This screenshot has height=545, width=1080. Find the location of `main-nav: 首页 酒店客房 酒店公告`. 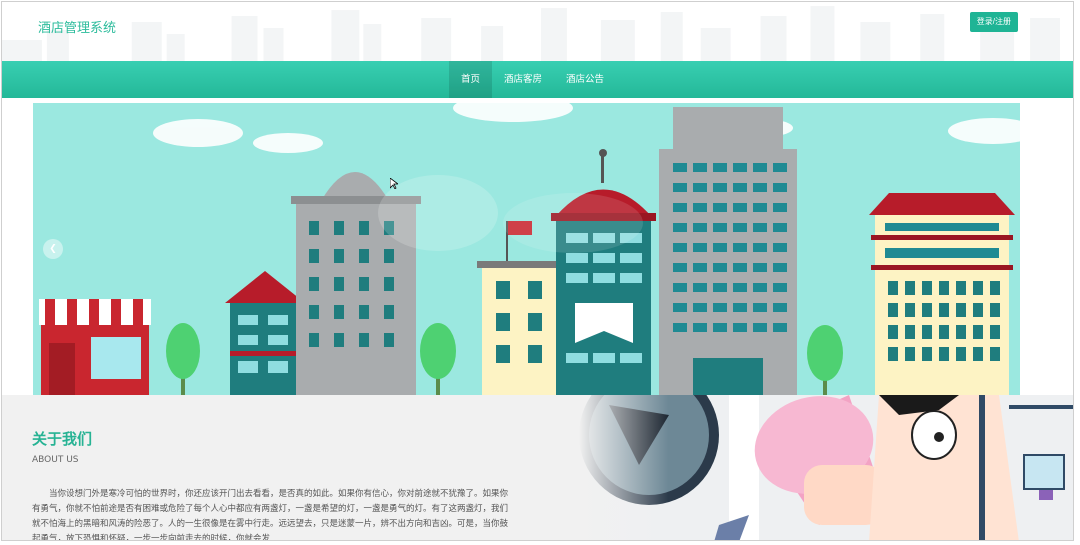

main-nav: 首页 酒店客房 酒店公告 is located at coordinates (537, 79).